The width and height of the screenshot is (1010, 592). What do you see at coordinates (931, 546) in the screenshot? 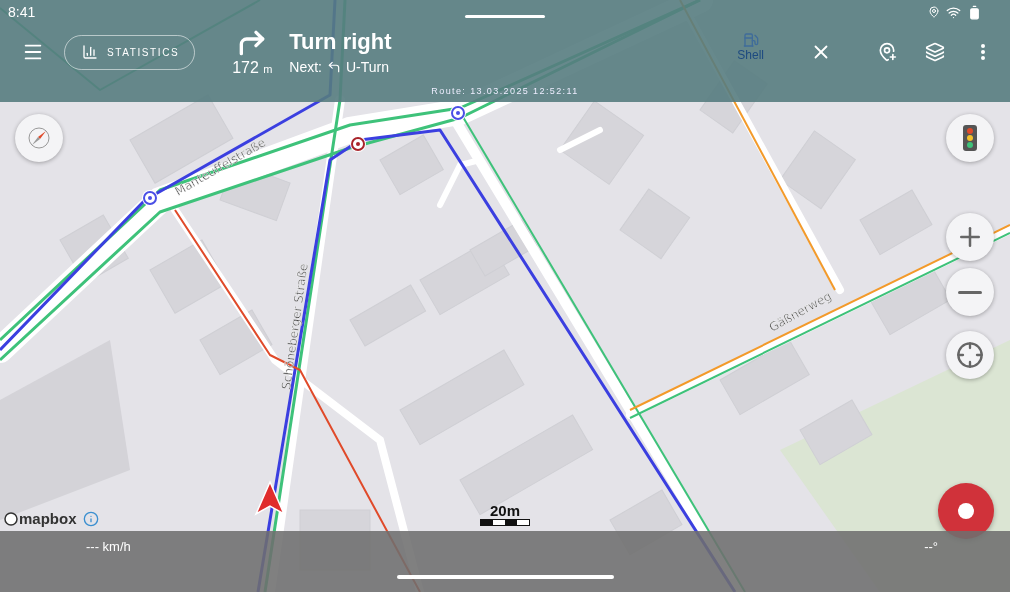
I see `heading-readout: --°` at bounding box center [931, 546].